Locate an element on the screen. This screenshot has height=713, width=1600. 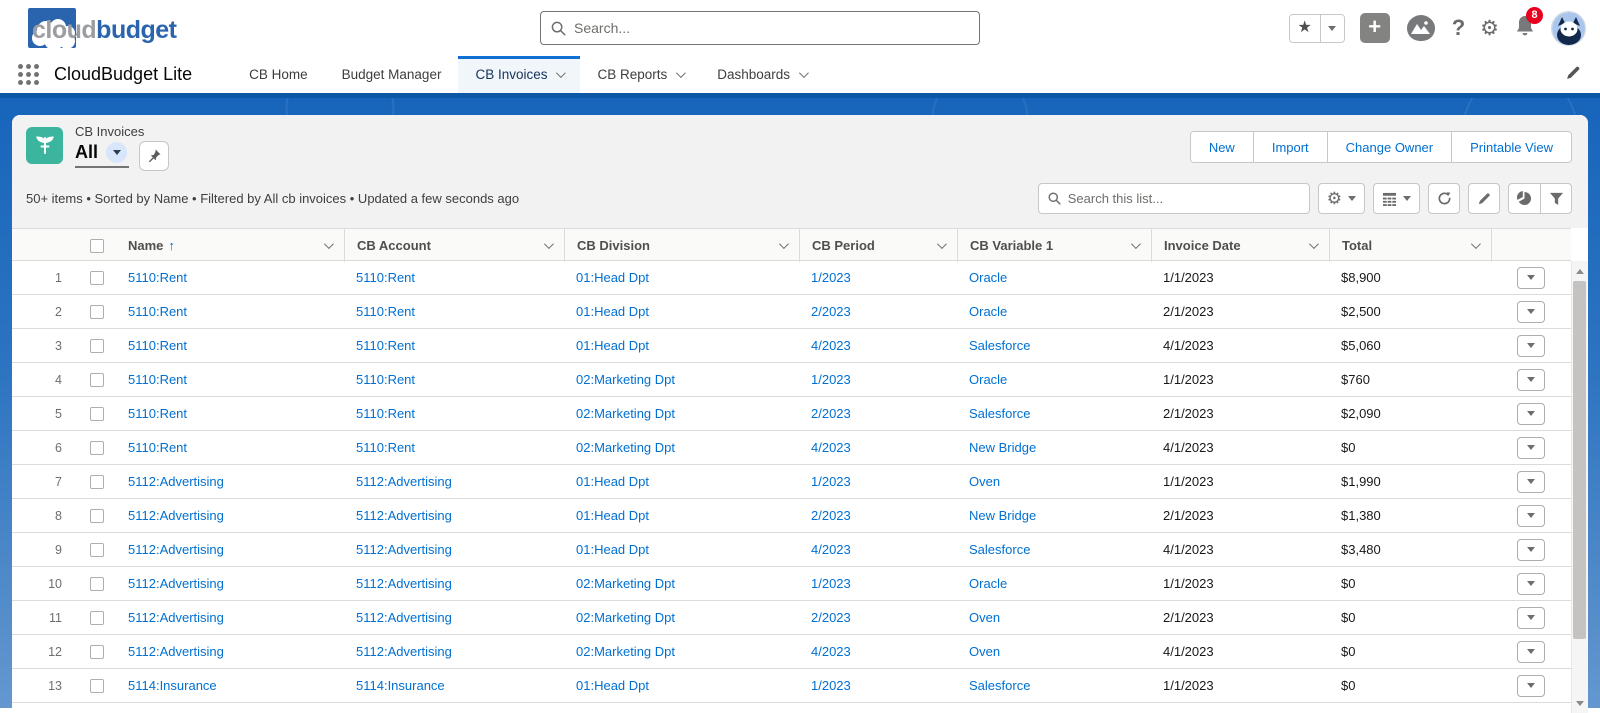
trailhead-icon is located at coordinates (1421, 28).